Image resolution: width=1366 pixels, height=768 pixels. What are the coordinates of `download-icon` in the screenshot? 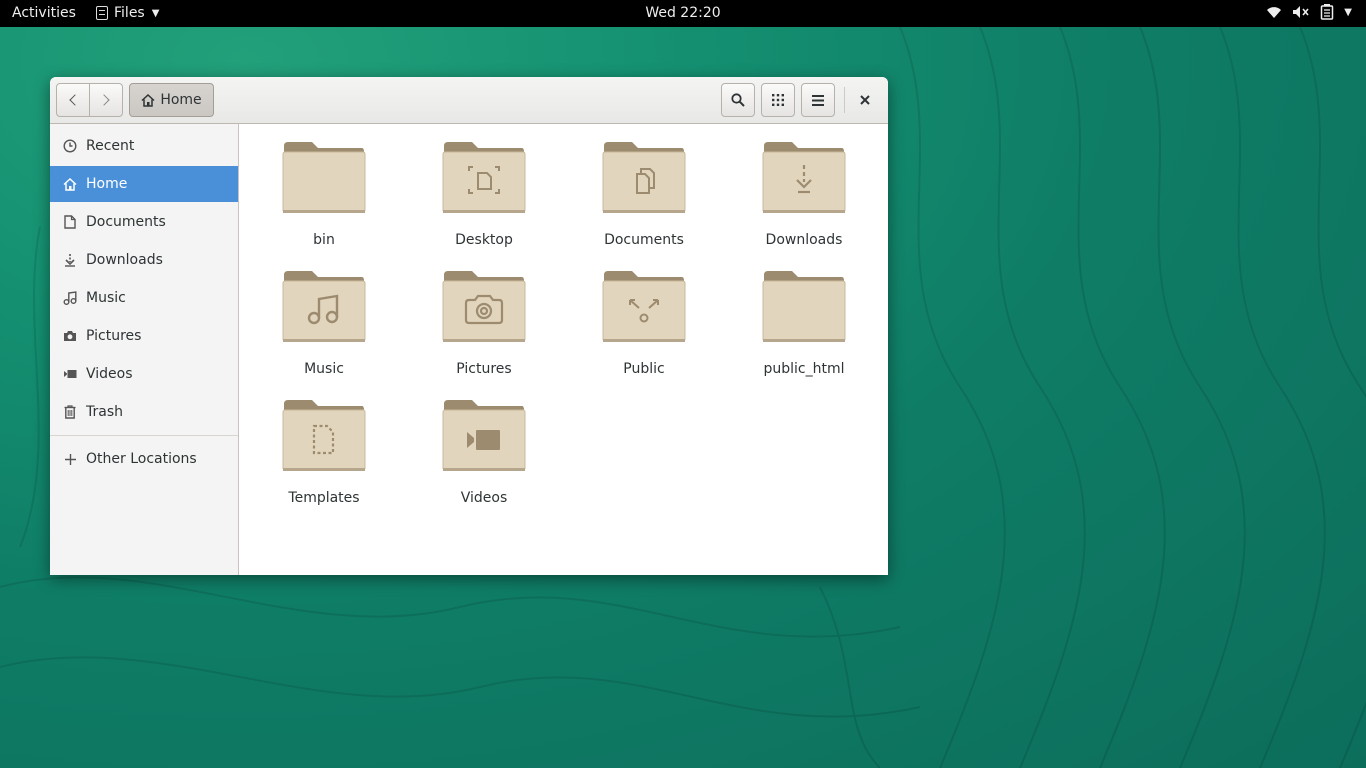 It's located at (70, 260).